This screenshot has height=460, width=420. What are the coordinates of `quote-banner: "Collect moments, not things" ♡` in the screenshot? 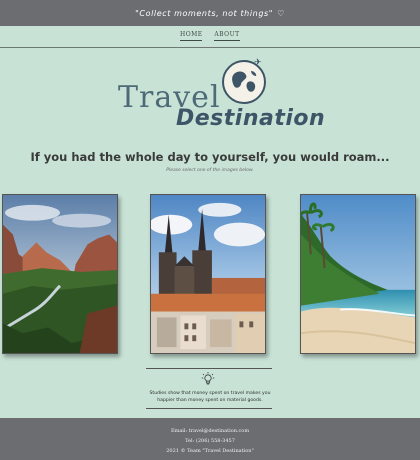 It's located at (210, 13).